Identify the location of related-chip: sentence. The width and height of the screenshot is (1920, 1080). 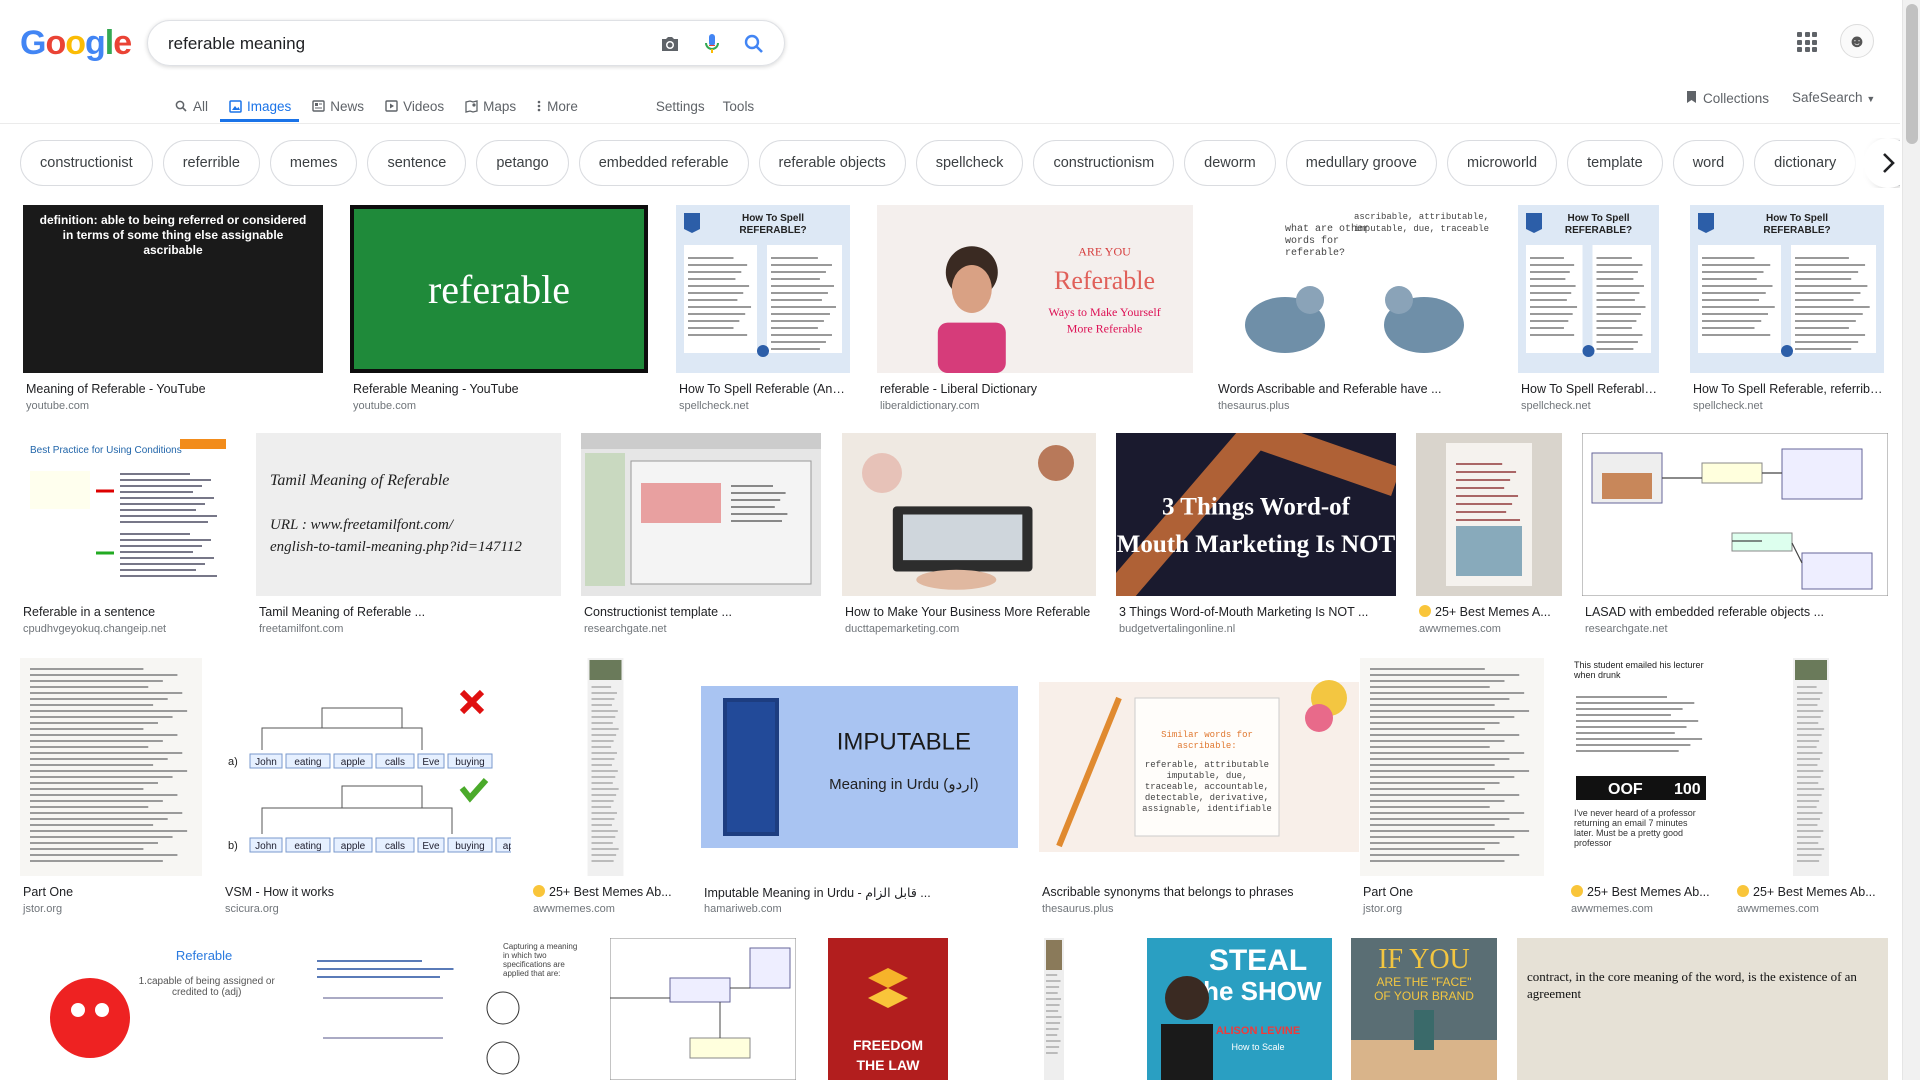
(417, 163).